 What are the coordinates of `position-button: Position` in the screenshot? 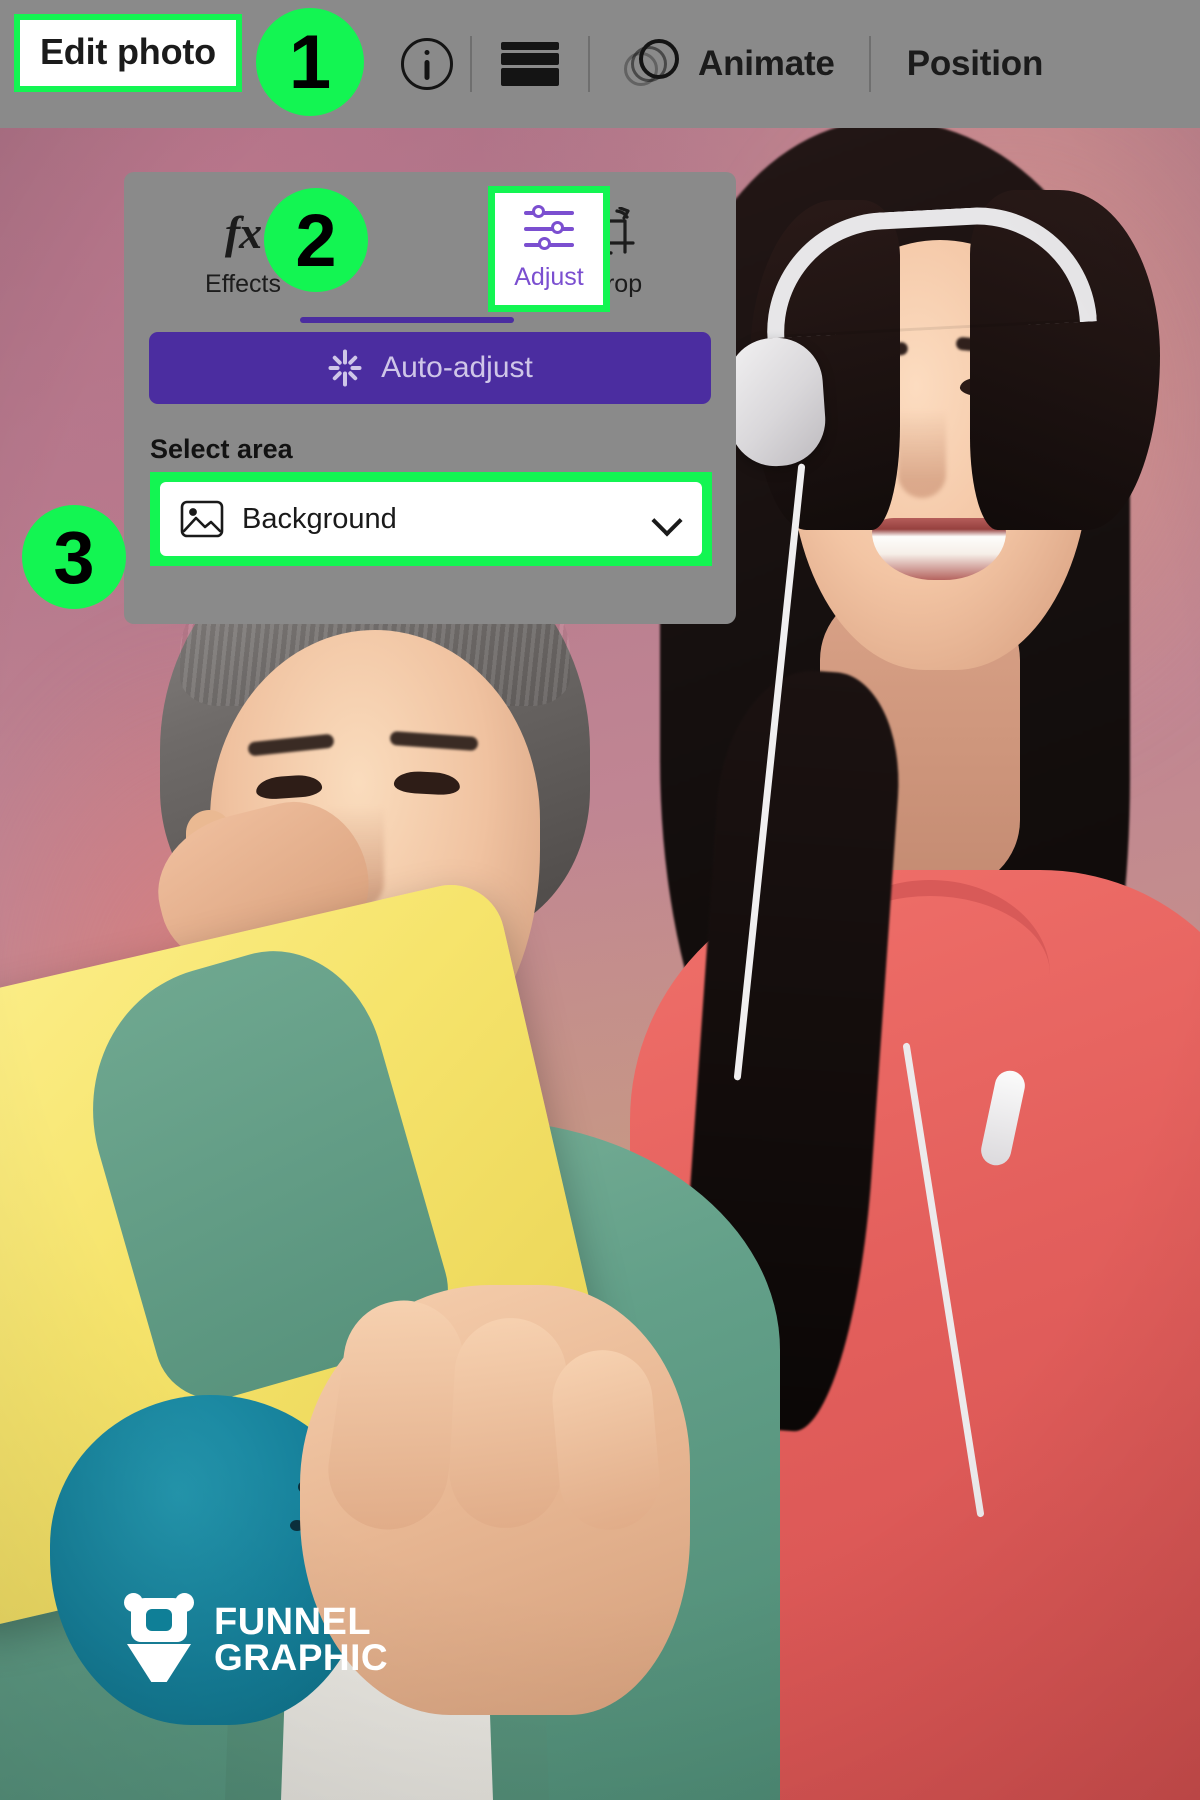 It's located at (975, 64).